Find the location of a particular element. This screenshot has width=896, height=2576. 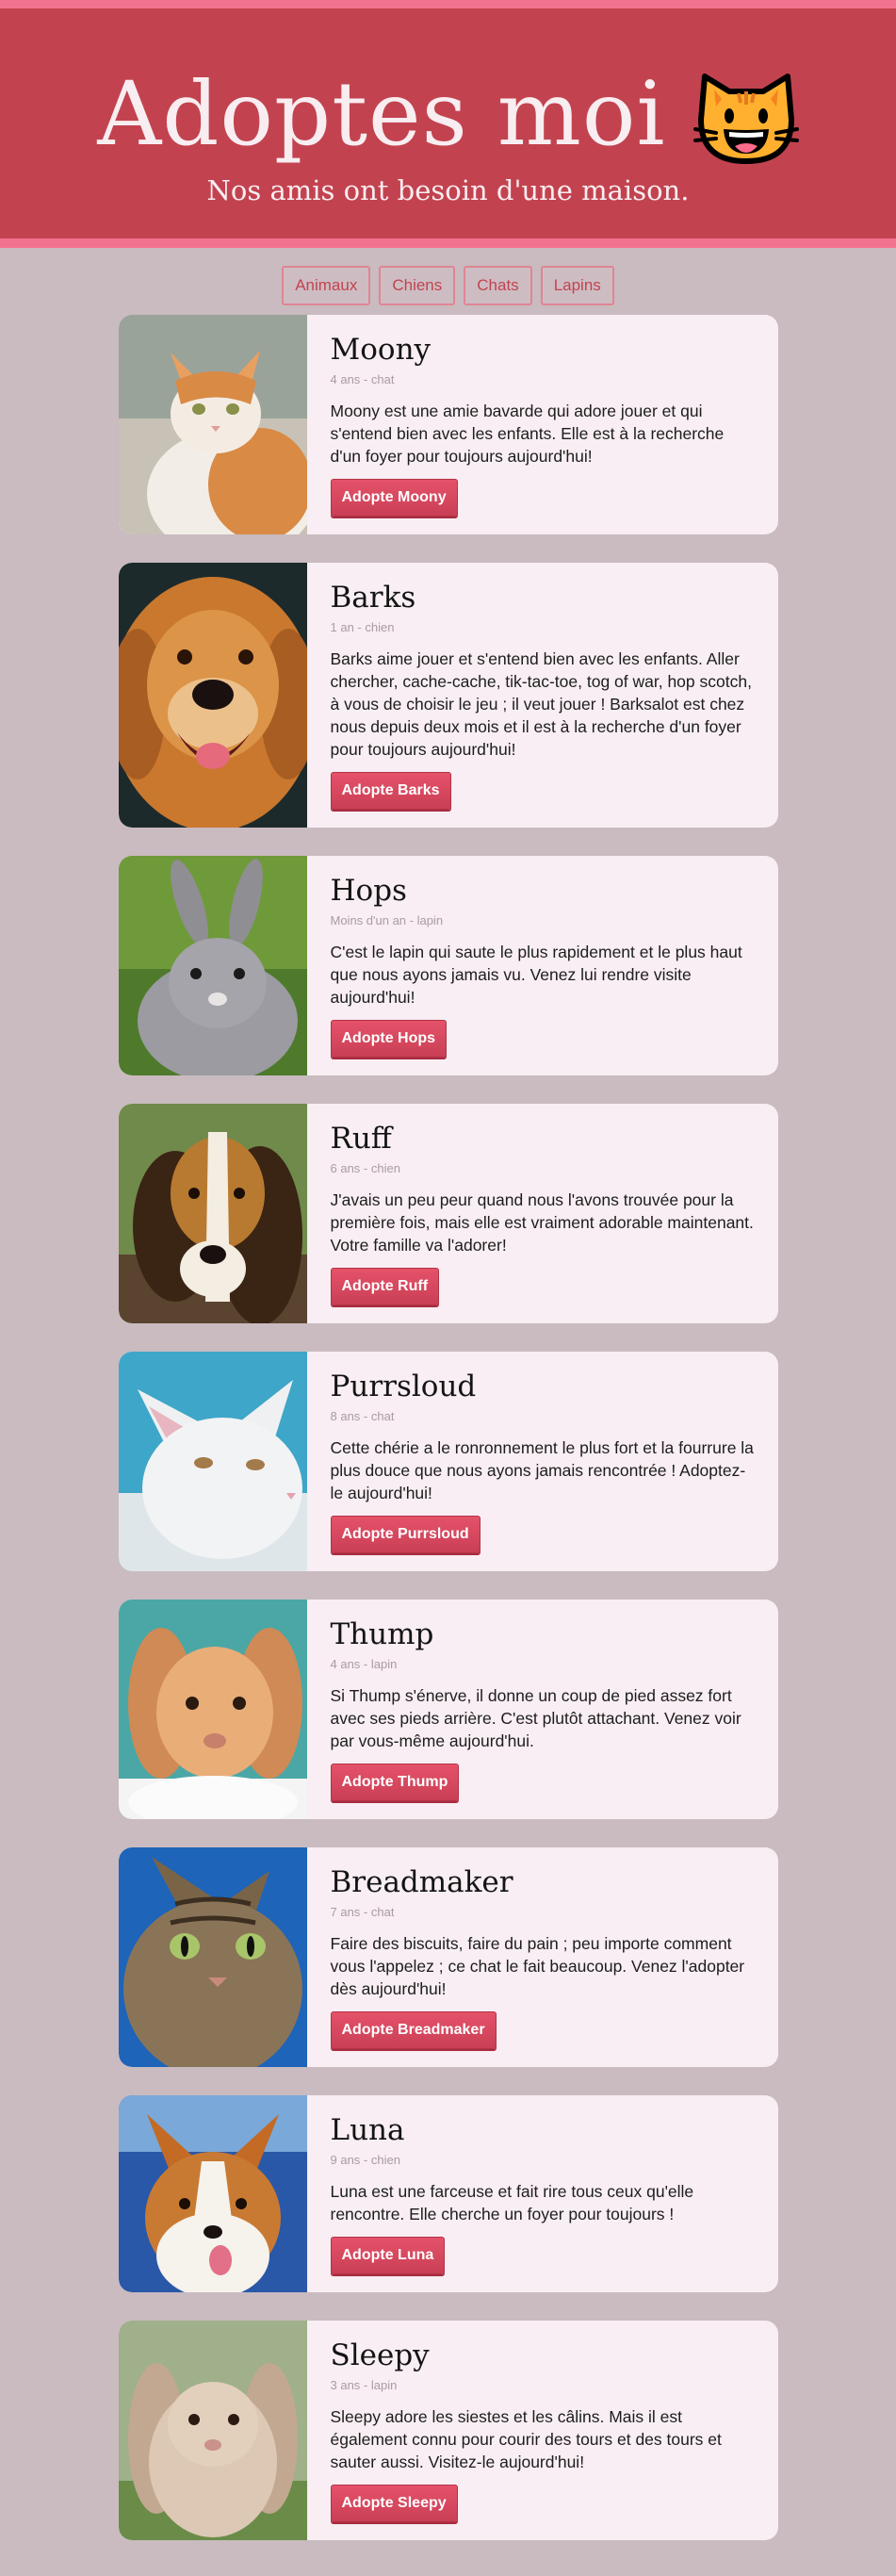

filter-chiens-button: Chiens is located at coordinates (417, 285).